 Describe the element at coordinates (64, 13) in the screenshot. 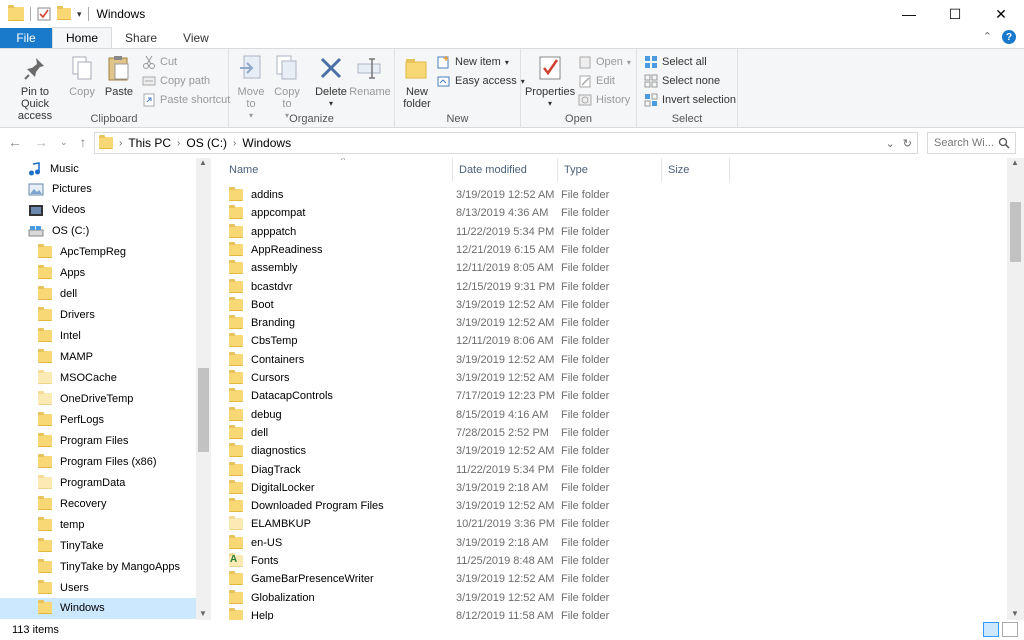

I see `new-folder-icon` at that location.